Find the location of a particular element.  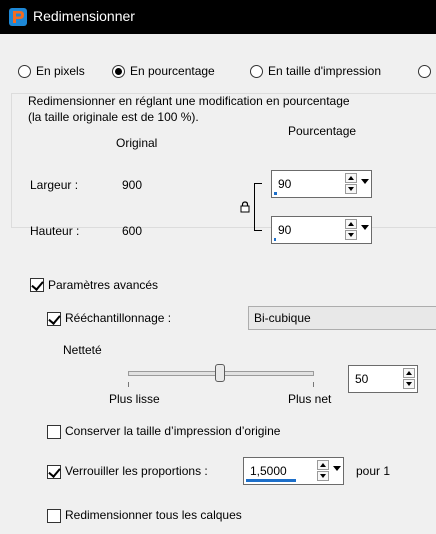

height-percent-indicator is located at coordinates (275, 239).